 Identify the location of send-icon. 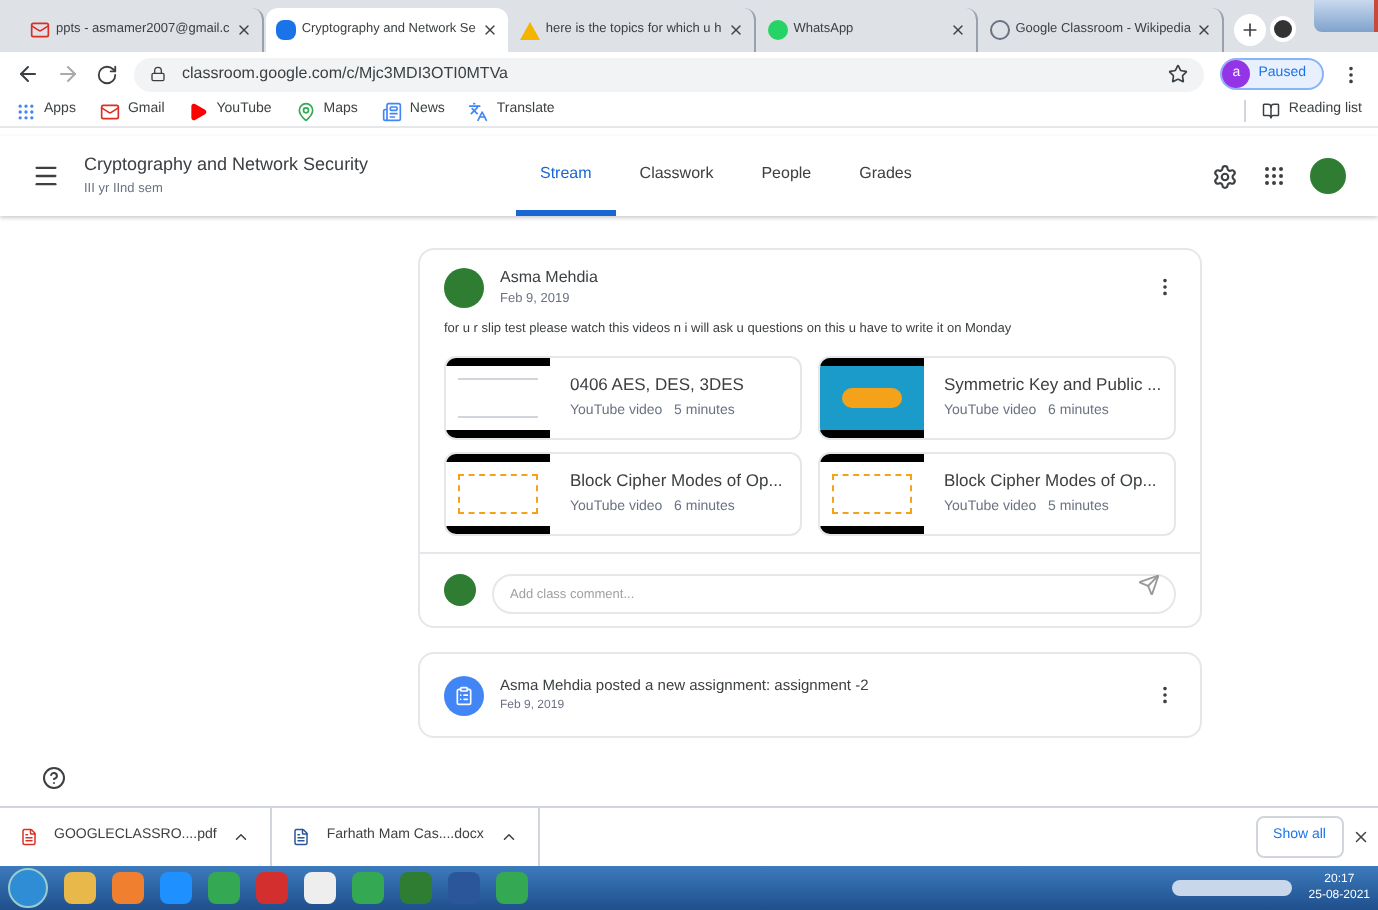
(1149, 584).